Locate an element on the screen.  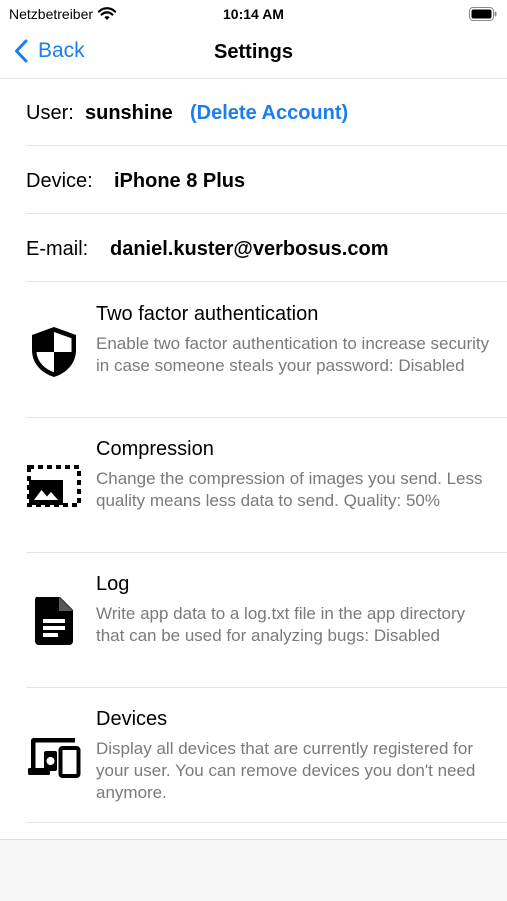
email-label: E-mail: is located at coordinates (57, 249).